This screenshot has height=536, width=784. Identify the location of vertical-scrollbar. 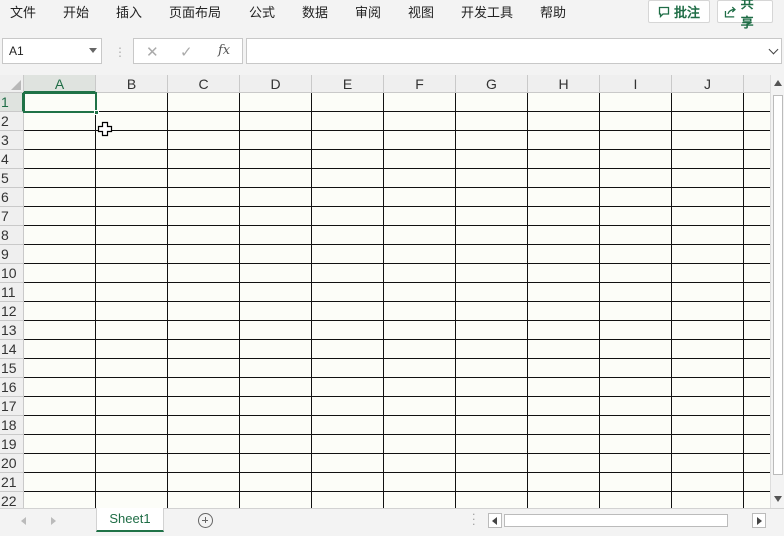
(777, 291).